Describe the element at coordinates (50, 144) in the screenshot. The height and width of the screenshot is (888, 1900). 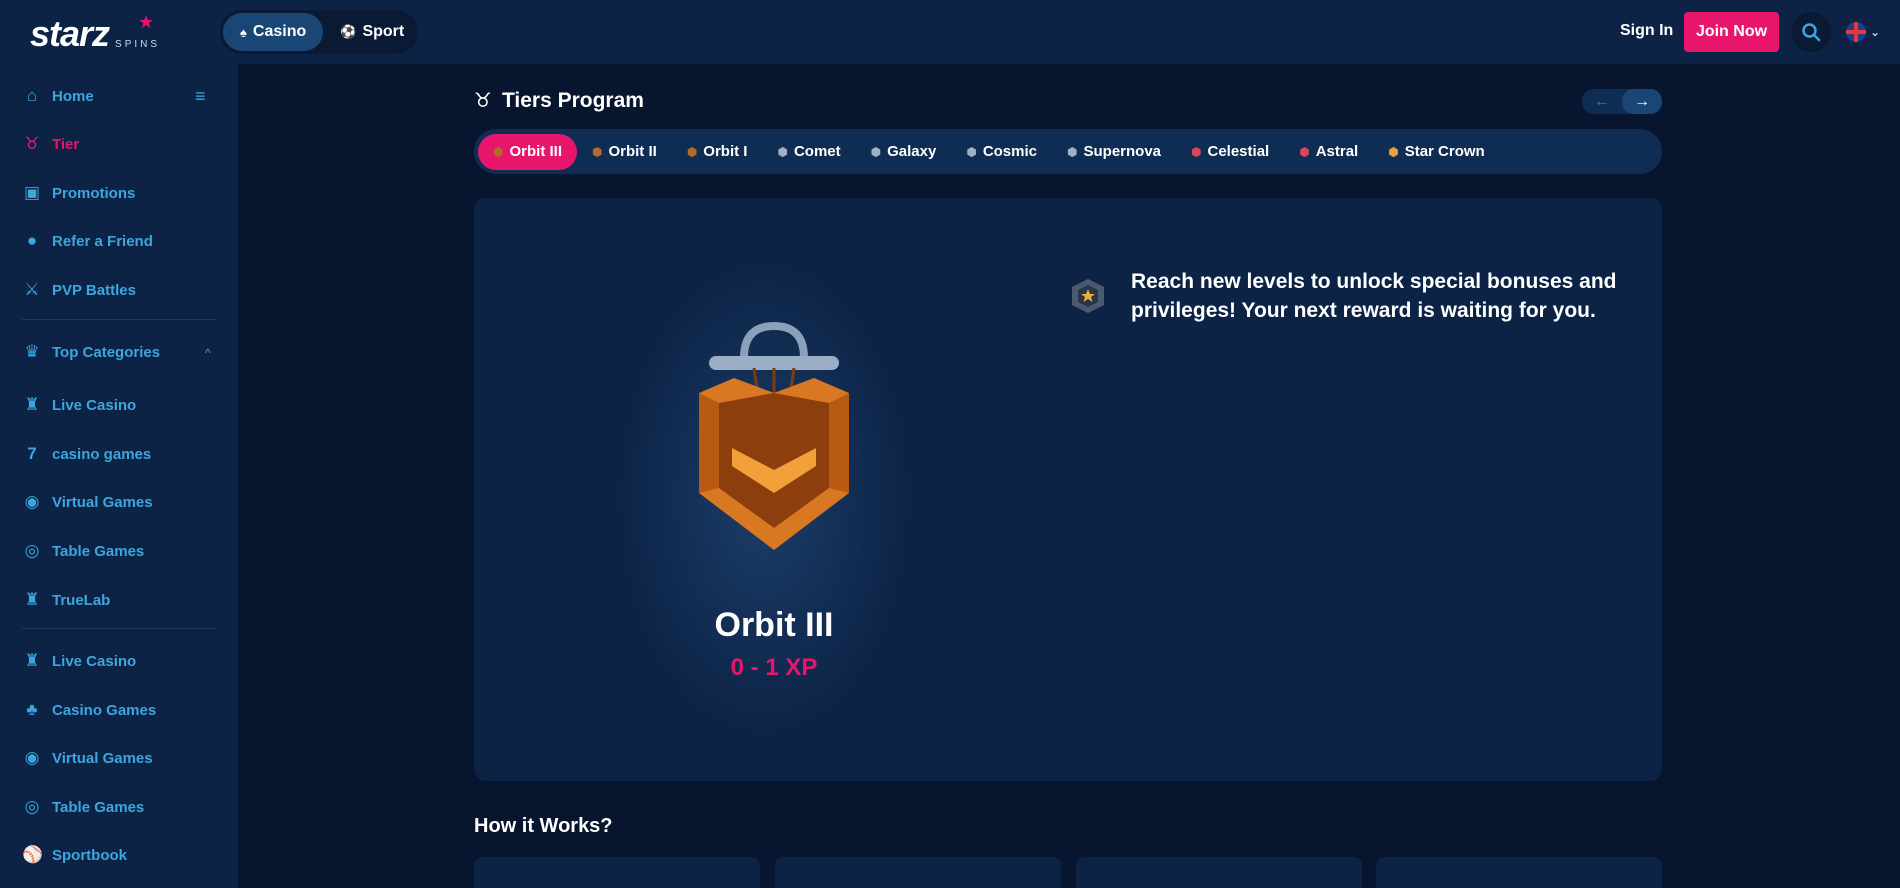
I see `sidebar-item-tier: ♉ Tier` at that location.